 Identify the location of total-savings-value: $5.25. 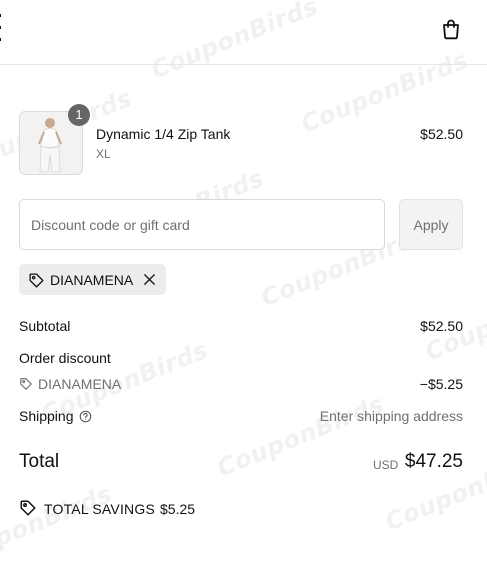
(178, 509).